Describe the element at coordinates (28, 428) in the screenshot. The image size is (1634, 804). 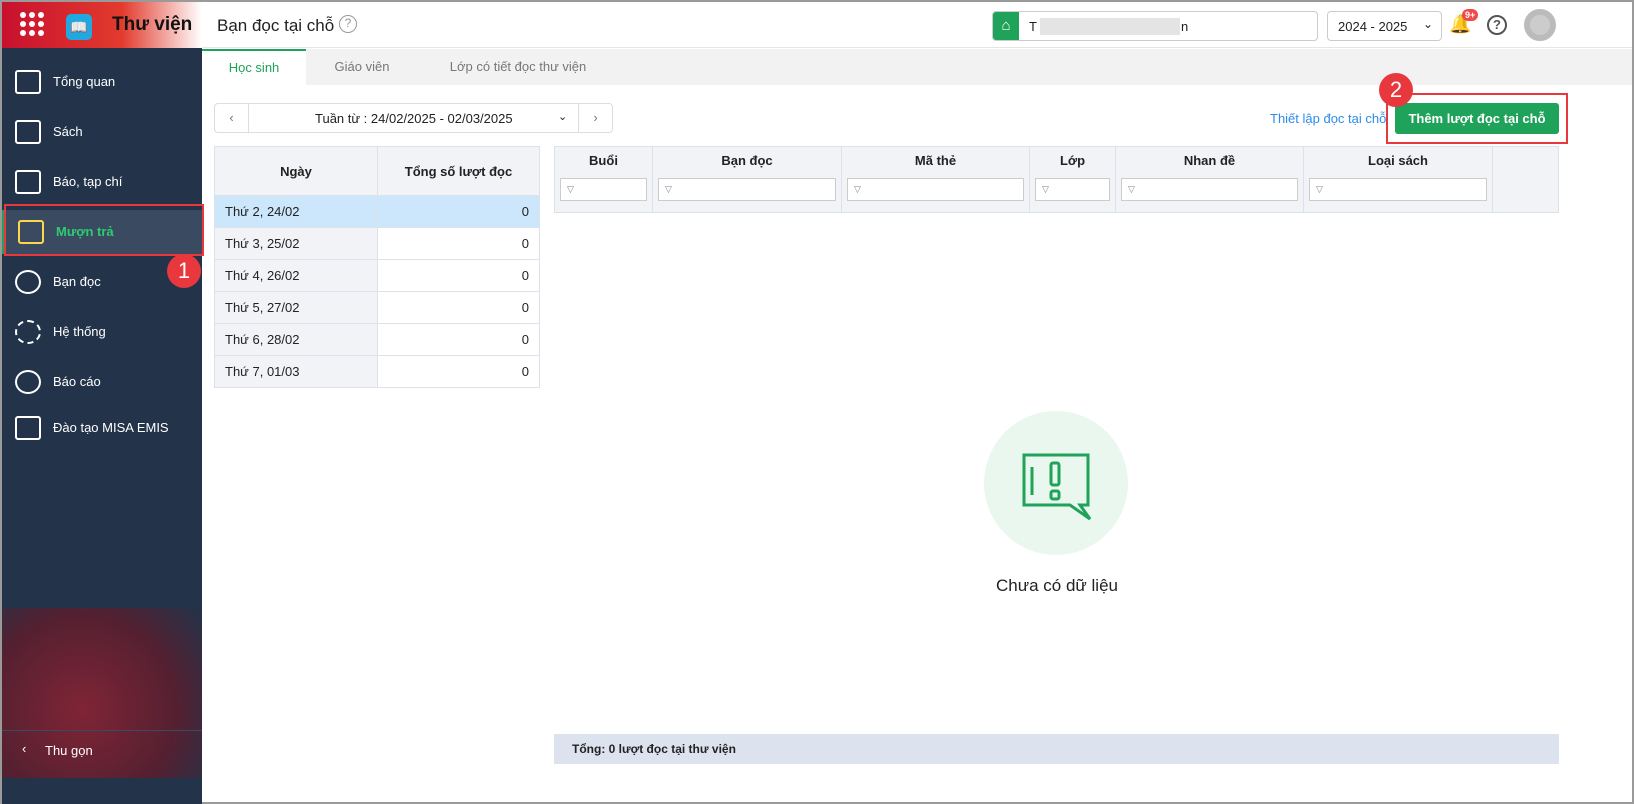
I see `cube-icon` at that location.